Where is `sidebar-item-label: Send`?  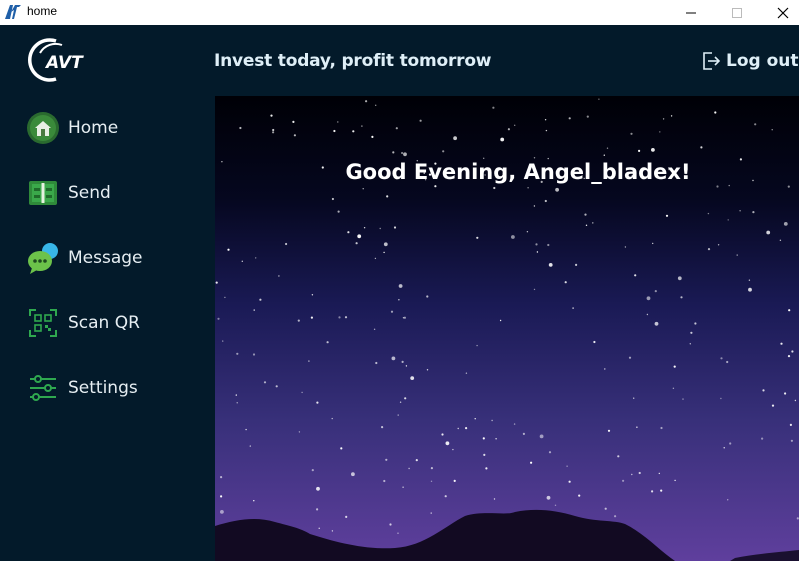
sidebar-item-label: Send is located at coordinates (89, 193).